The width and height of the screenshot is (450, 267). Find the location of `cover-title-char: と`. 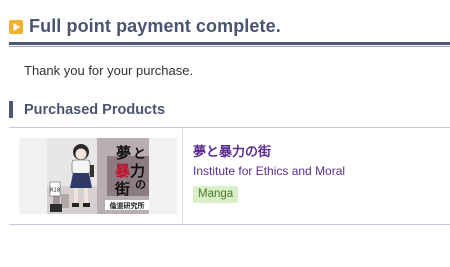

cover-title-char: と is located at coordinates (139, 154).